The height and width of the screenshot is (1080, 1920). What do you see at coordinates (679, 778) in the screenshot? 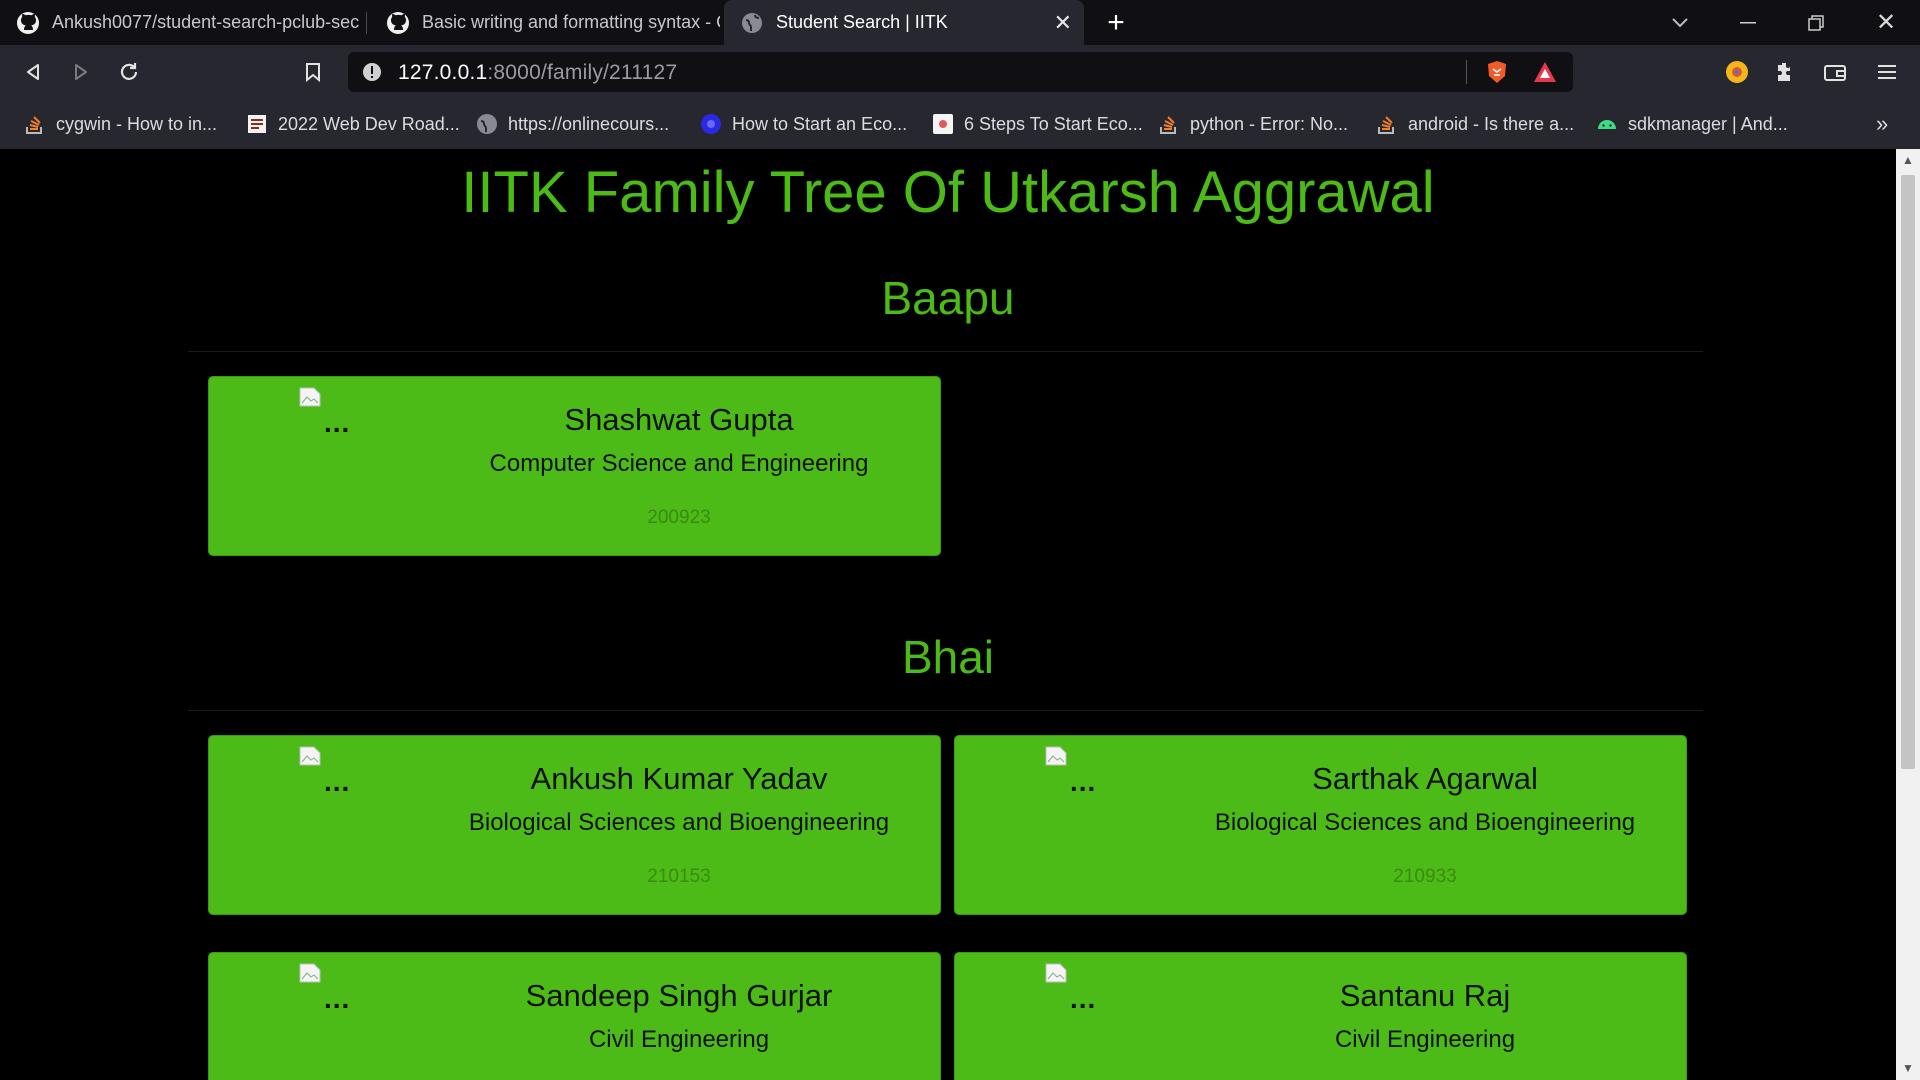
I see `student-name: Ankush Kumar Yadav` at bounding box center [679, 778].